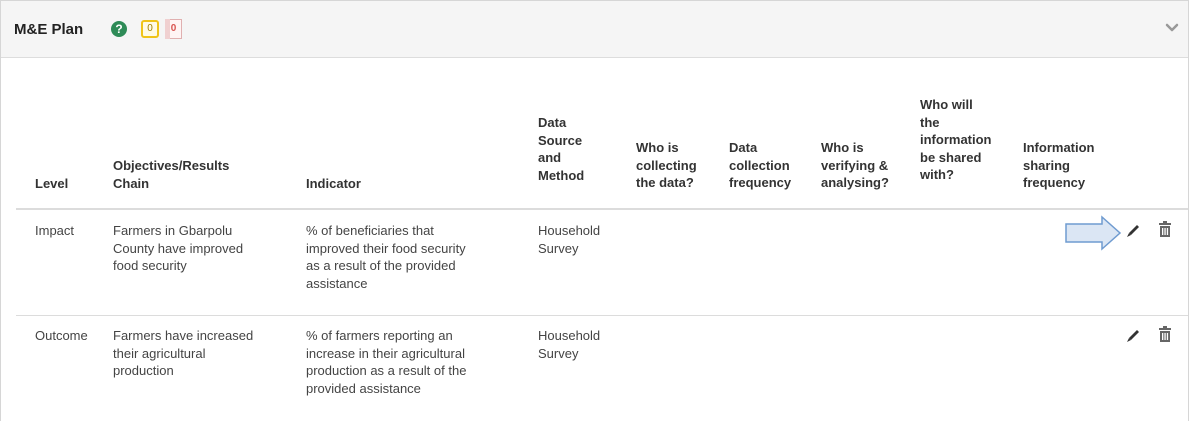 Image resolution: width=1189 pixels, height=421 pixels. Describe the element at coordinates (1093, 233) in the screenshot. I see `arrow-right-icon` at that location.